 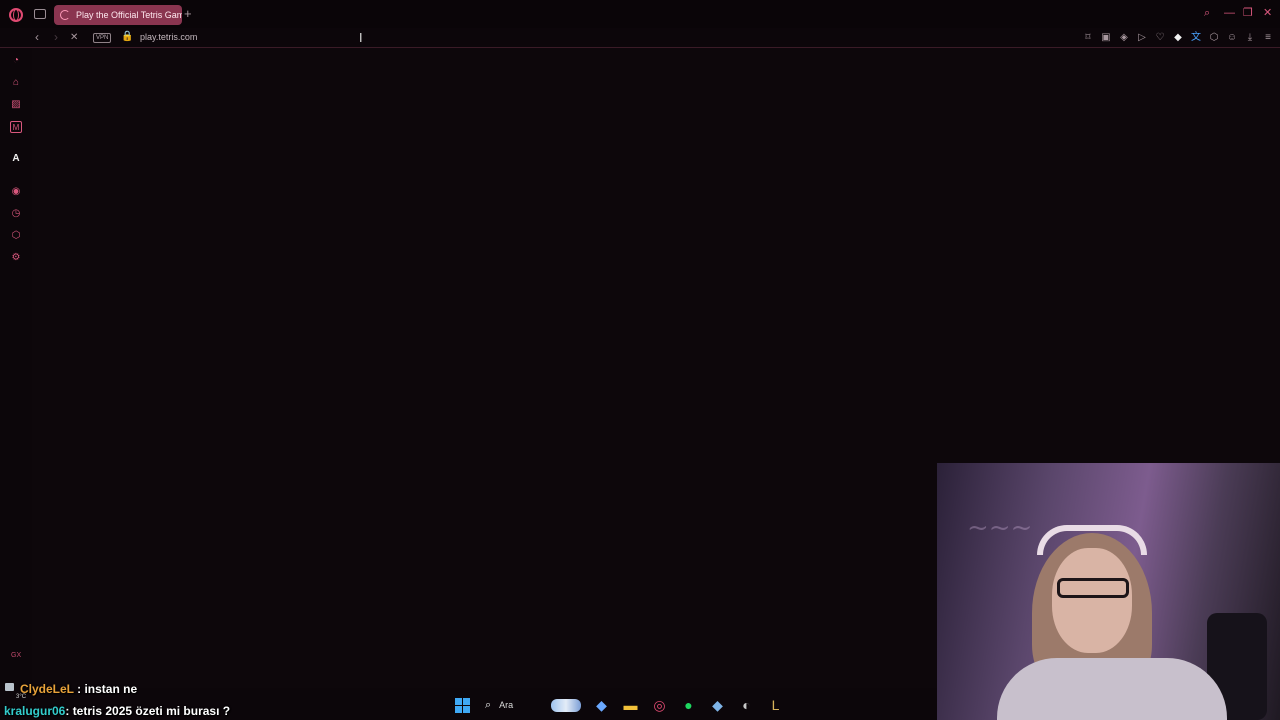 I want to click on search-tabs-icon: ⌕, so click(x=1207, y=13).